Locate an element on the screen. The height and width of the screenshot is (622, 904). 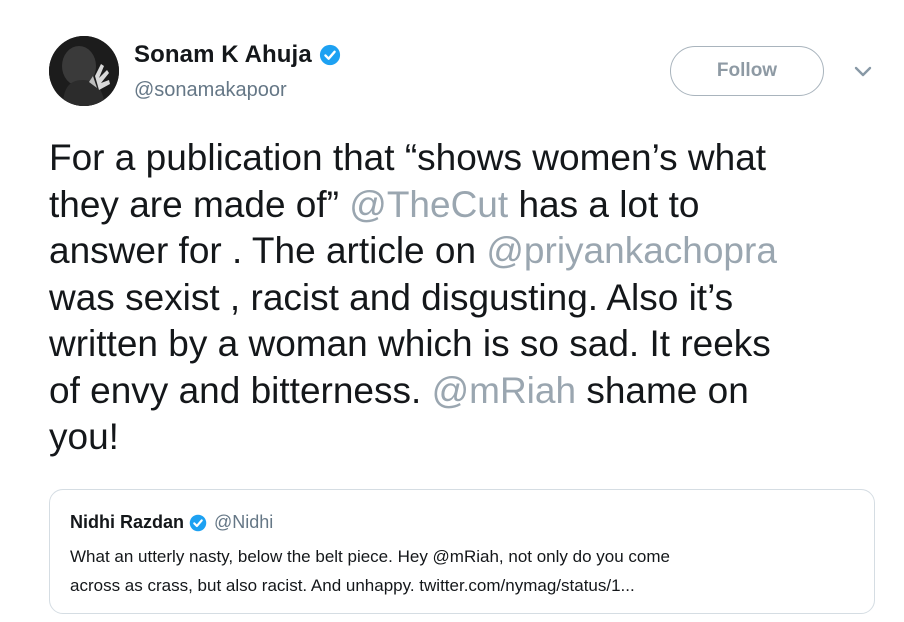
tweet-text-line: they are made of” @TheCut has a lot to is located at coordinates (469, 205).